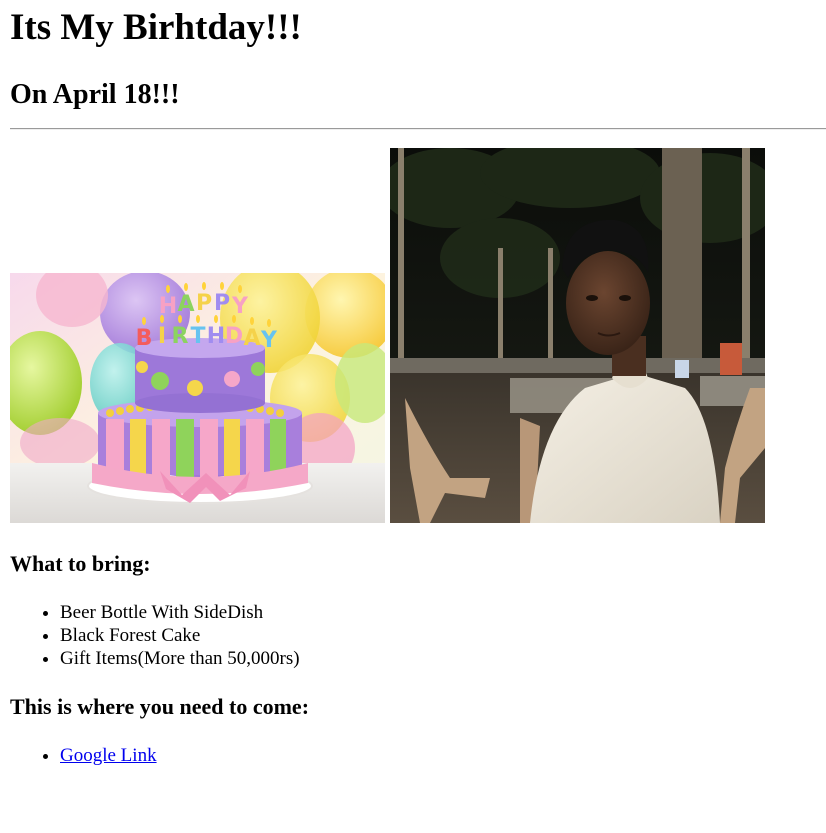  Describe the element at coordinates (144, 338) in the screenshot. I see `svg-text: B` at that location.